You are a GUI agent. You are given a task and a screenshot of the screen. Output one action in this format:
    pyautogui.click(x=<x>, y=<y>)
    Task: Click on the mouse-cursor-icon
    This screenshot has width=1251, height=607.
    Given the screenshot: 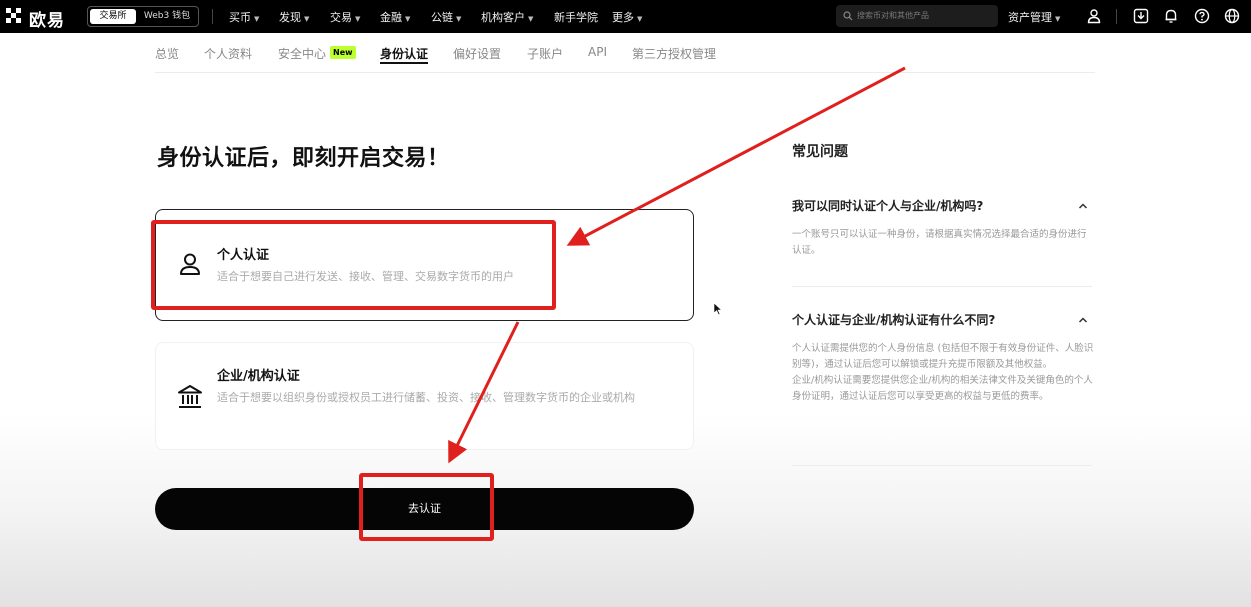 What is the action you would take?
    pyautogui.click(x=718, y=309)
    